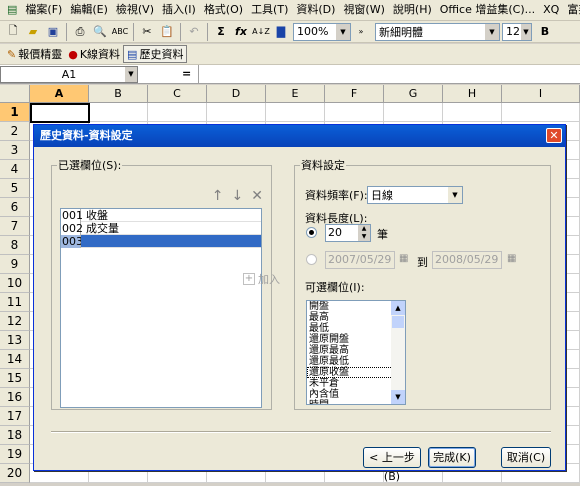  Describe the element at coordinates (69, 74) in the screenshot. I see `name-box: A1 ▼` at that location.